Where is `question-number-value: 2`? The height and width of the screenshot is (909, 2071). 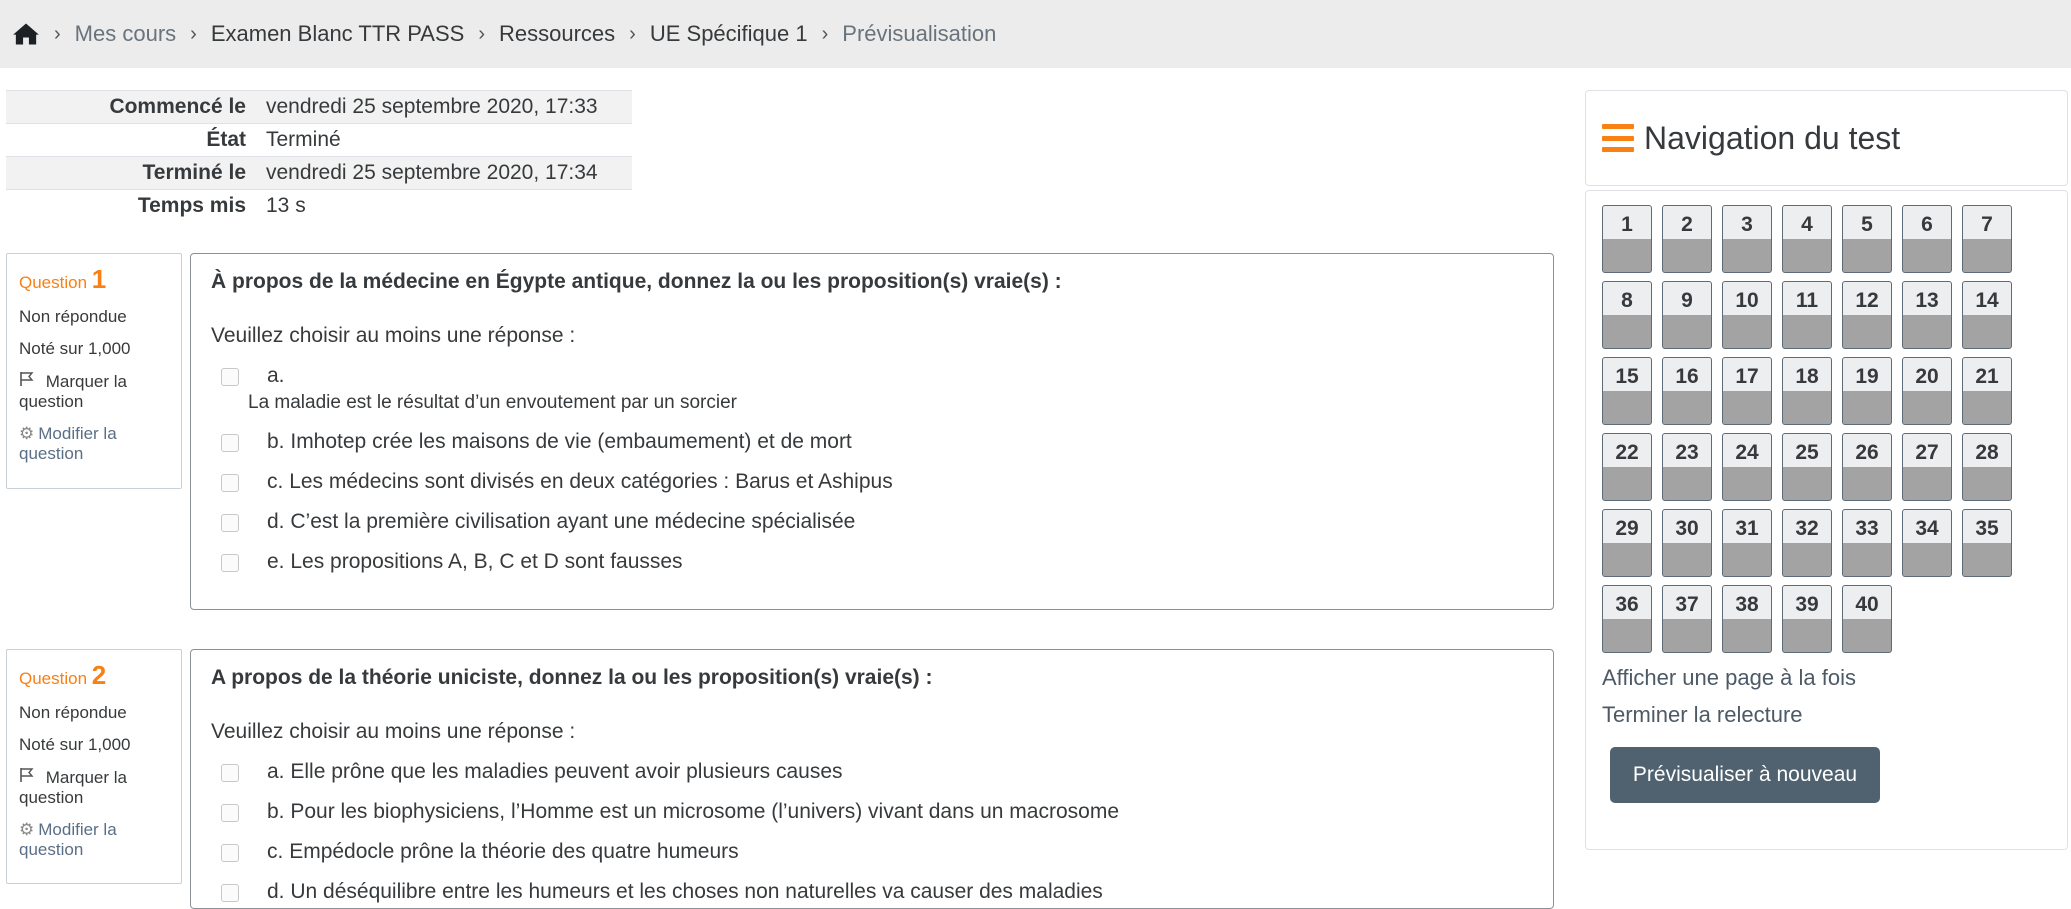 question-number-value: 2 is located at coordinates (99, 675).